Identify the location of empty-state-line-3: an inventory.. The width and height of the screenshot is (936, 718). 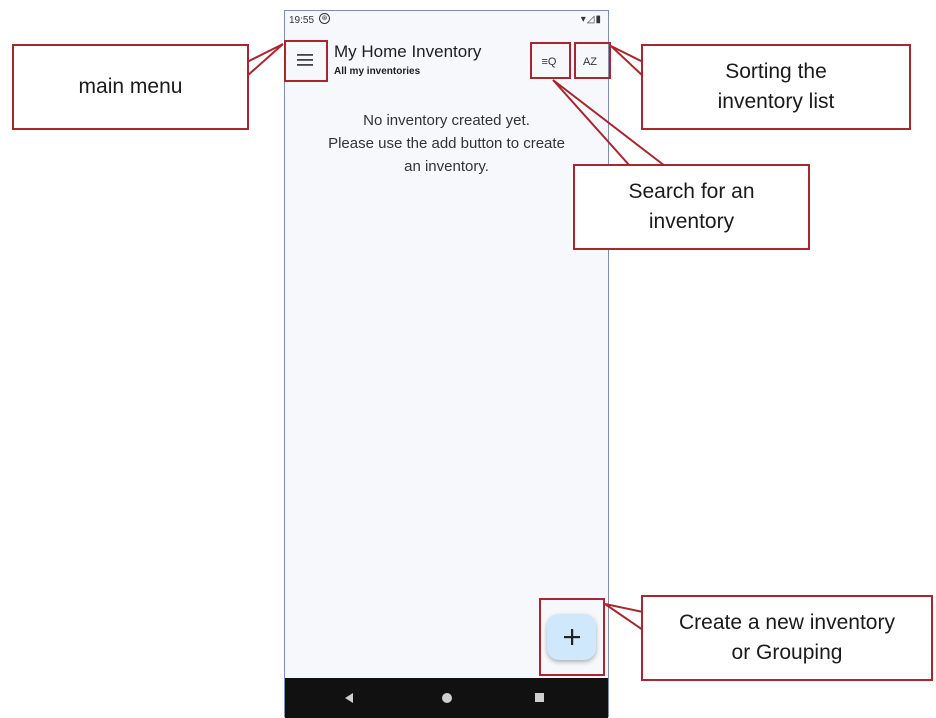
(446, 166).